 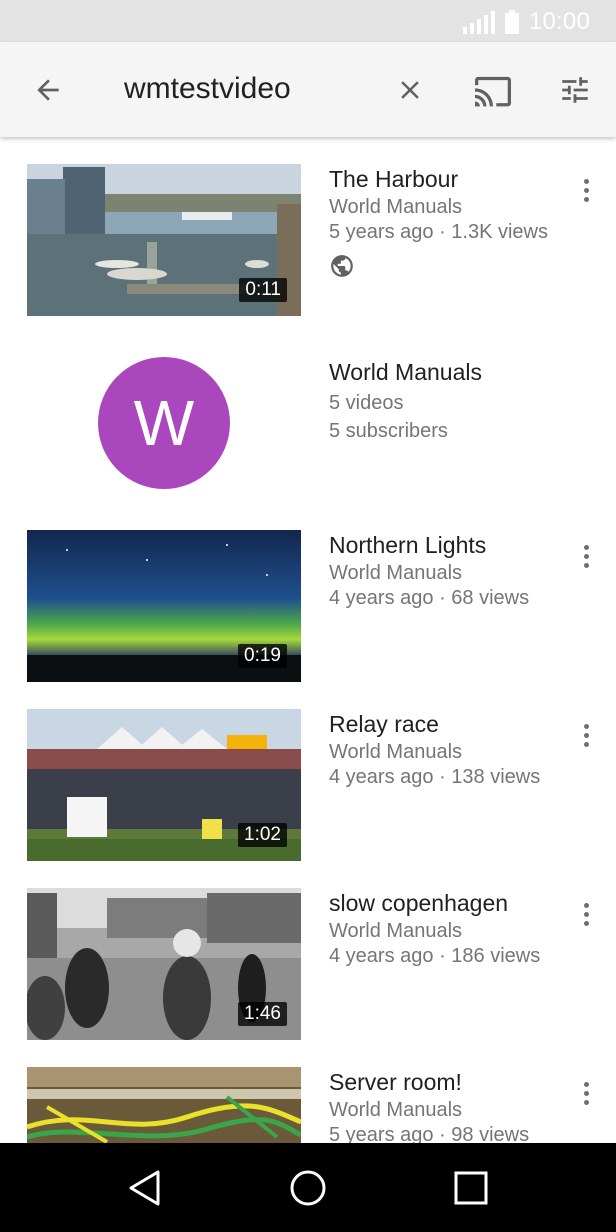 I want to click on channel-video-count: 5 videos, so click(x=366, y=403).